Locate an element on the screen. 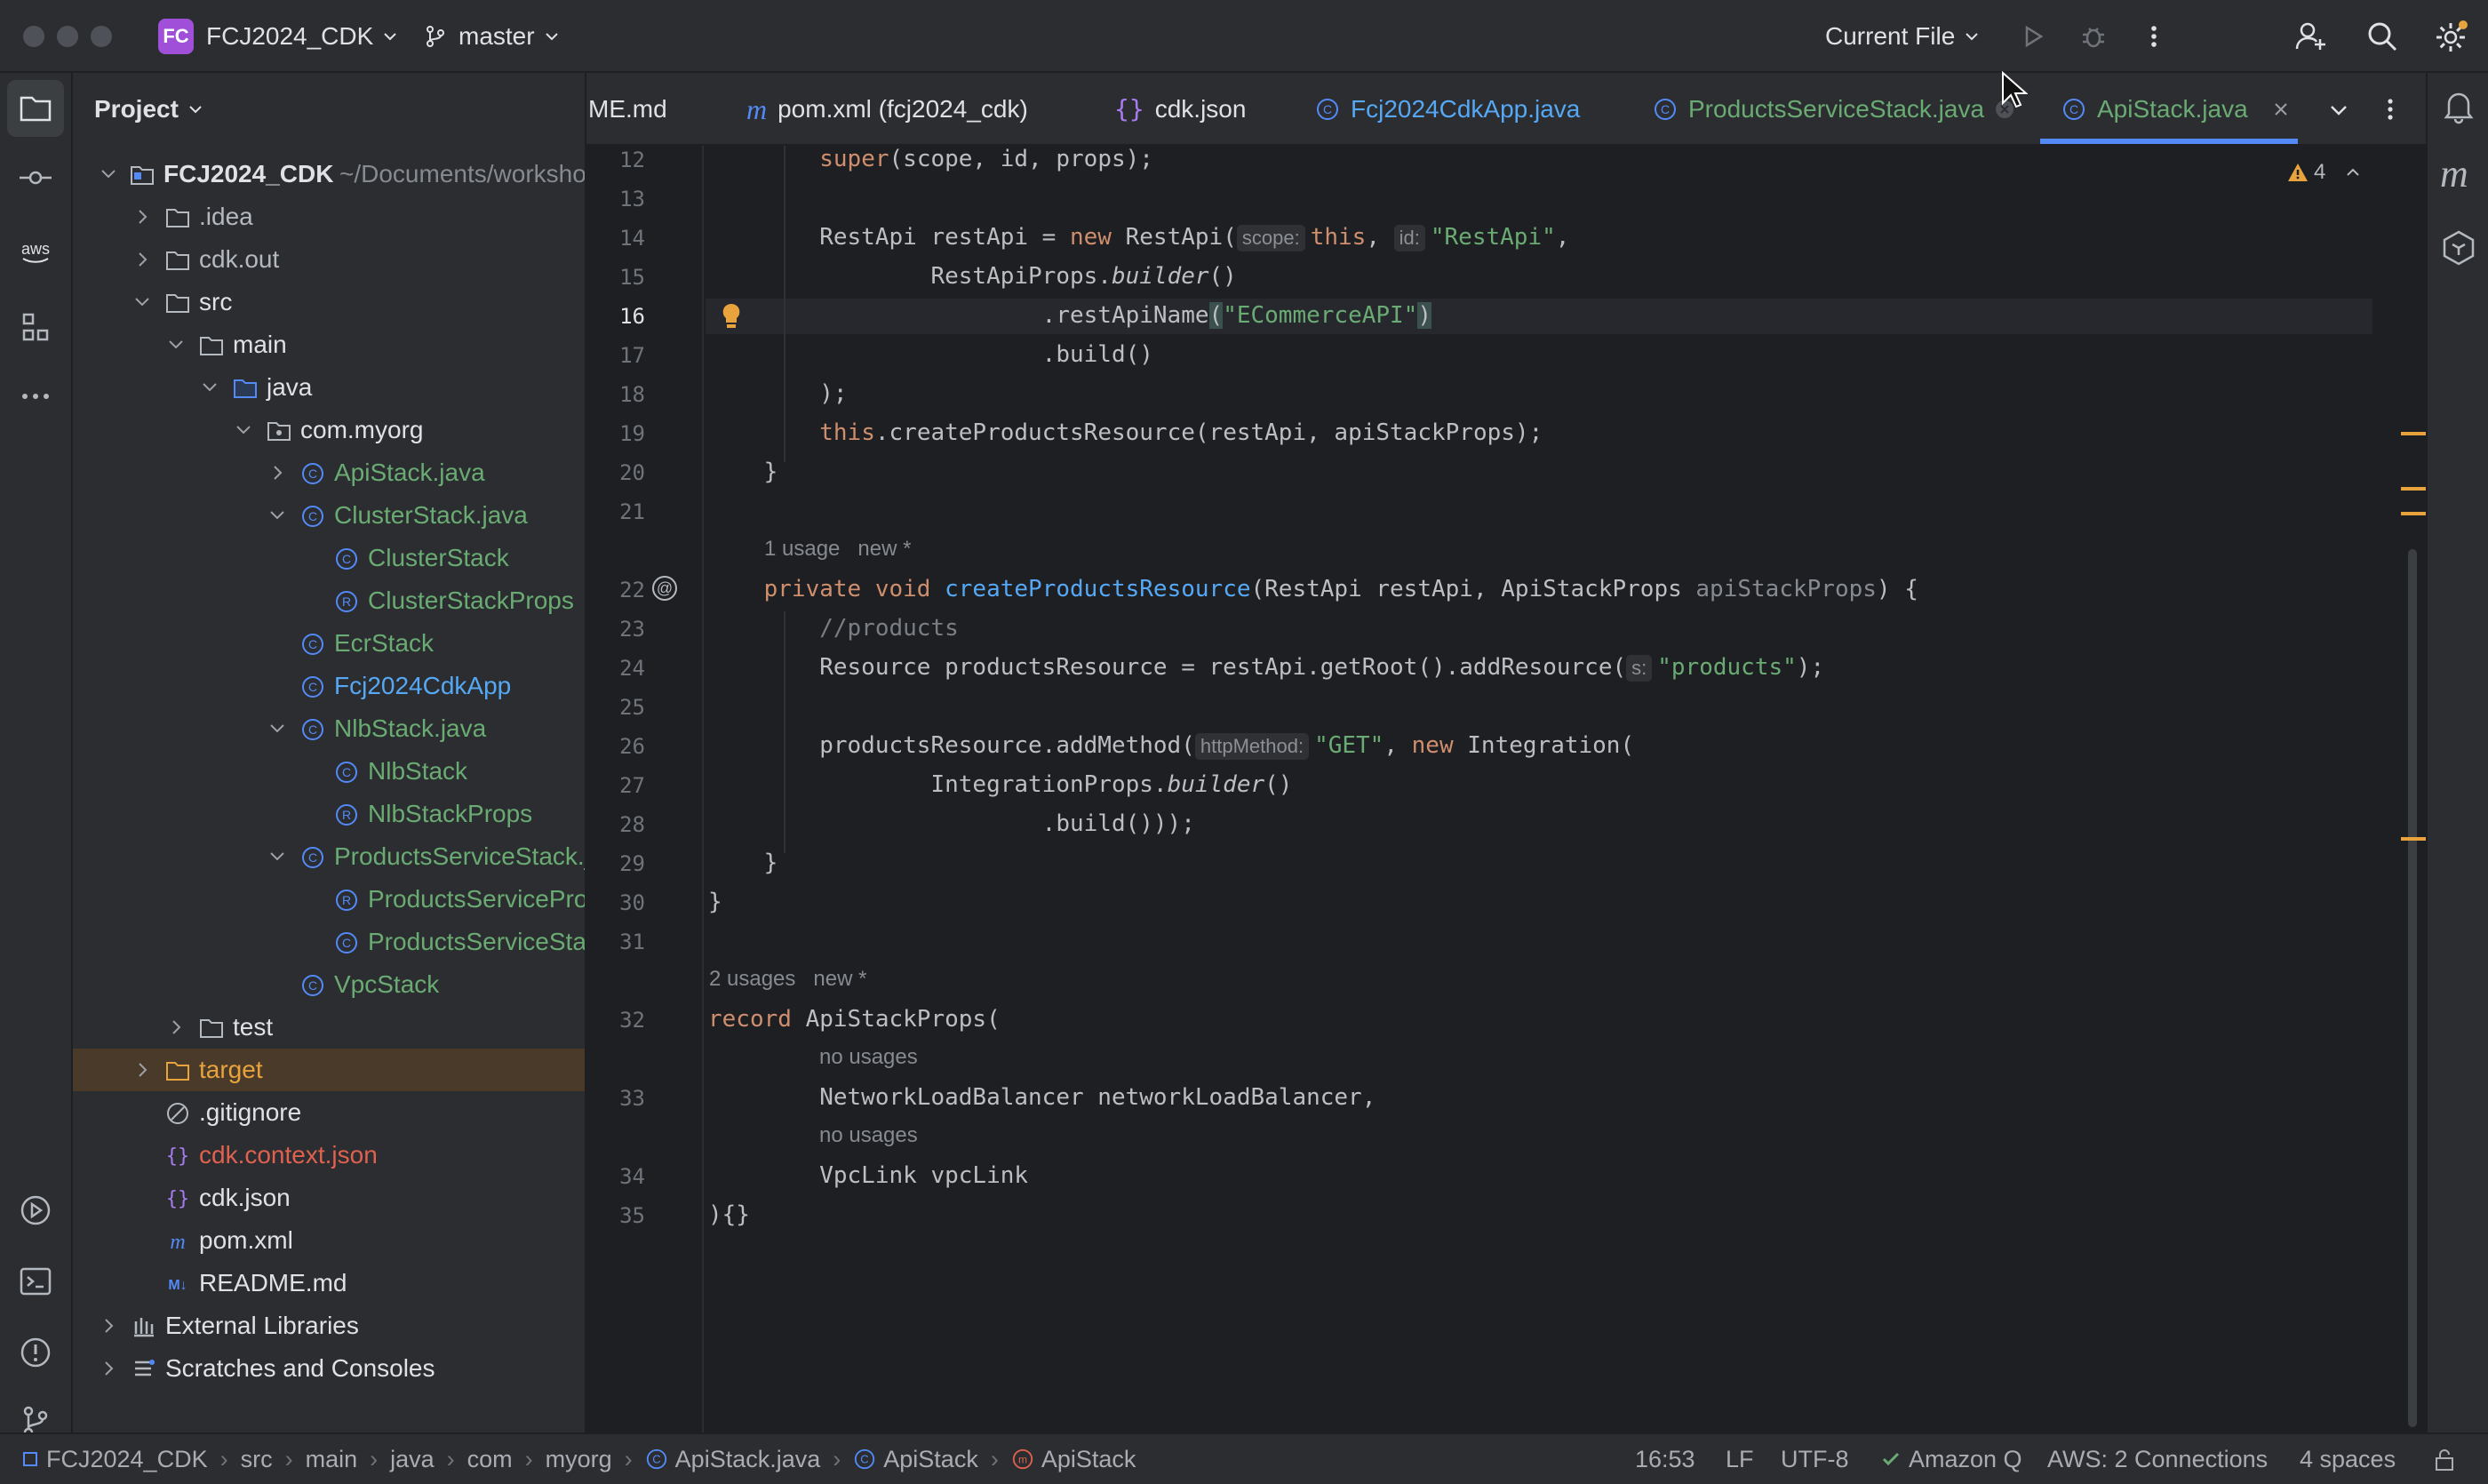 This screenshot has height=1484, width=2488. search-icon is located at coordinates (2382, 37).